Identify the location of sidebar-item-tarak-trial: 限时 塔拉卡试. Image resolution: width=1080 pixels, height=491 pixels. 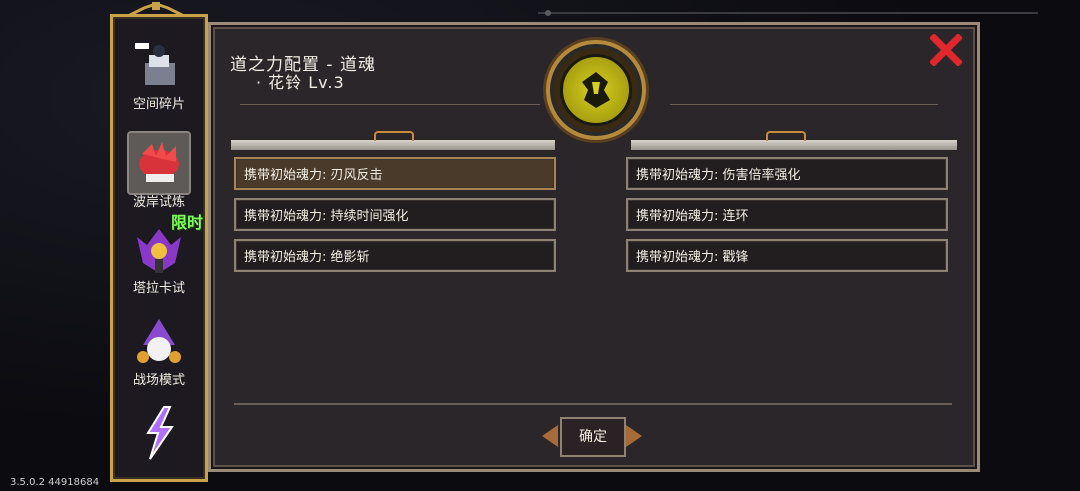
(162, 257).